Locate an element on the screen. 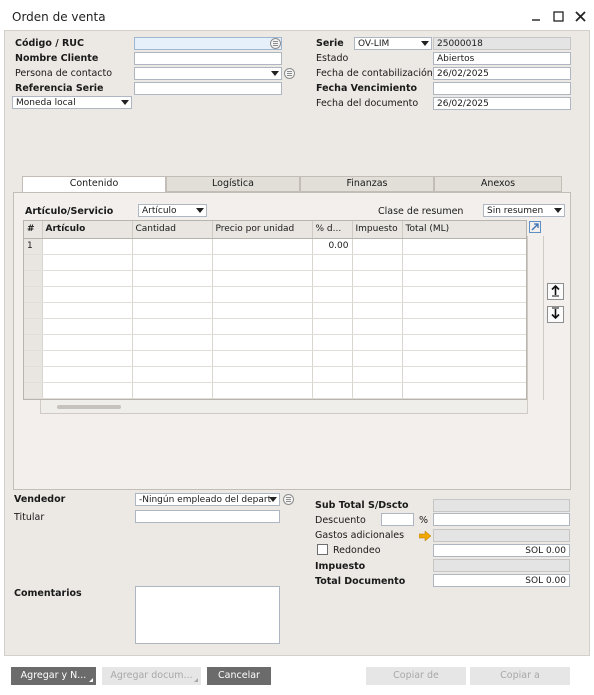 The width and height of the screenshot is (594, 695). articulo-servicio-label: Artículo/Servicio is located at coordinates (69, 211).